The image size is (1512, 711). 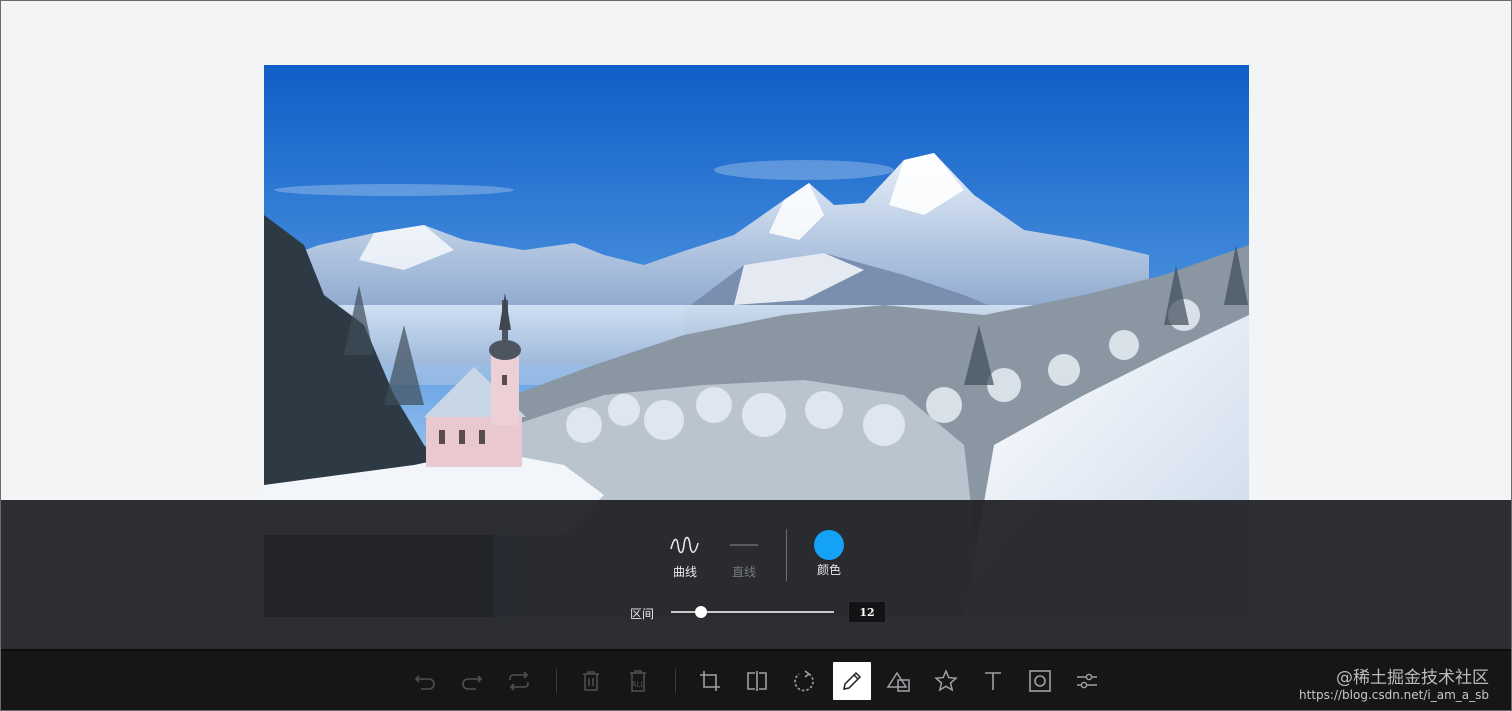 I want to click on rotate-icon, so click(x=804, y=681).